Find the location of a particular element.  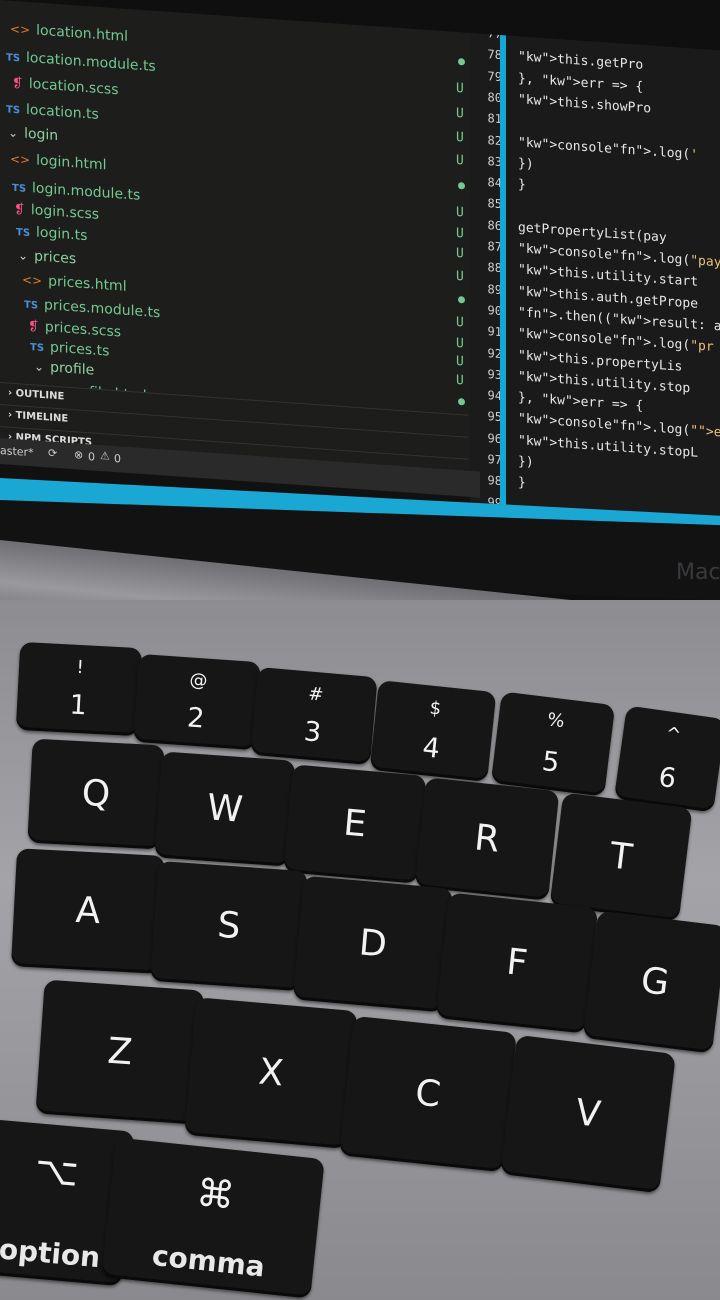

explorer-item: <> prices.html is located at coordinates (74, 283).